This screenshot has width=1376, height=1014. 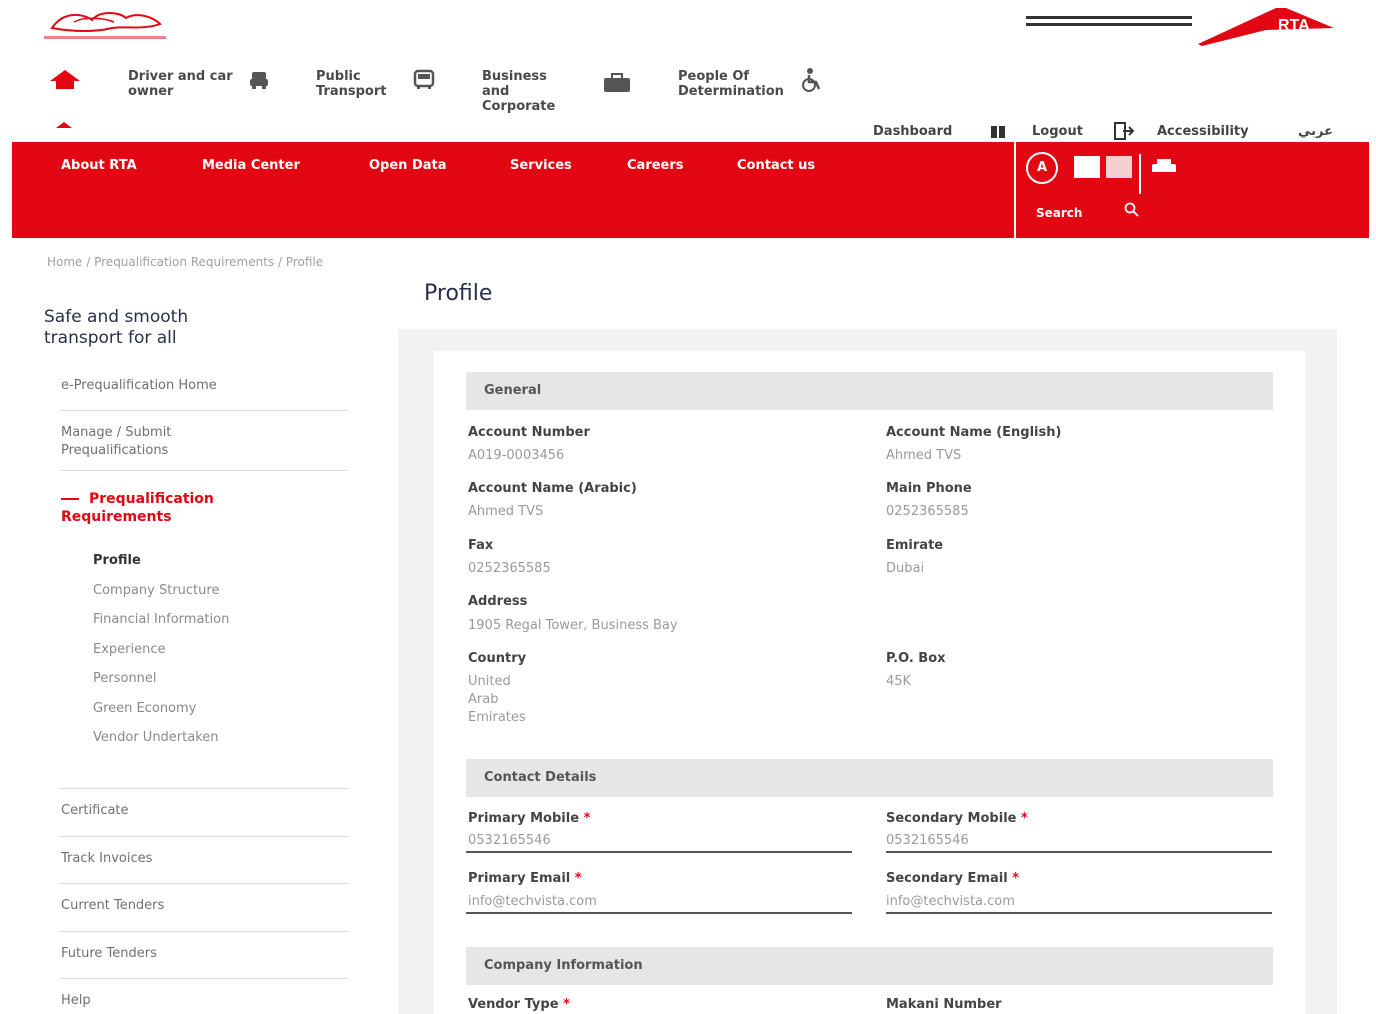 What do you see at coordinates (927, 511) in the screenshot?
I see `main-phone-value: 0252365585` at bounding box center [927, 511].